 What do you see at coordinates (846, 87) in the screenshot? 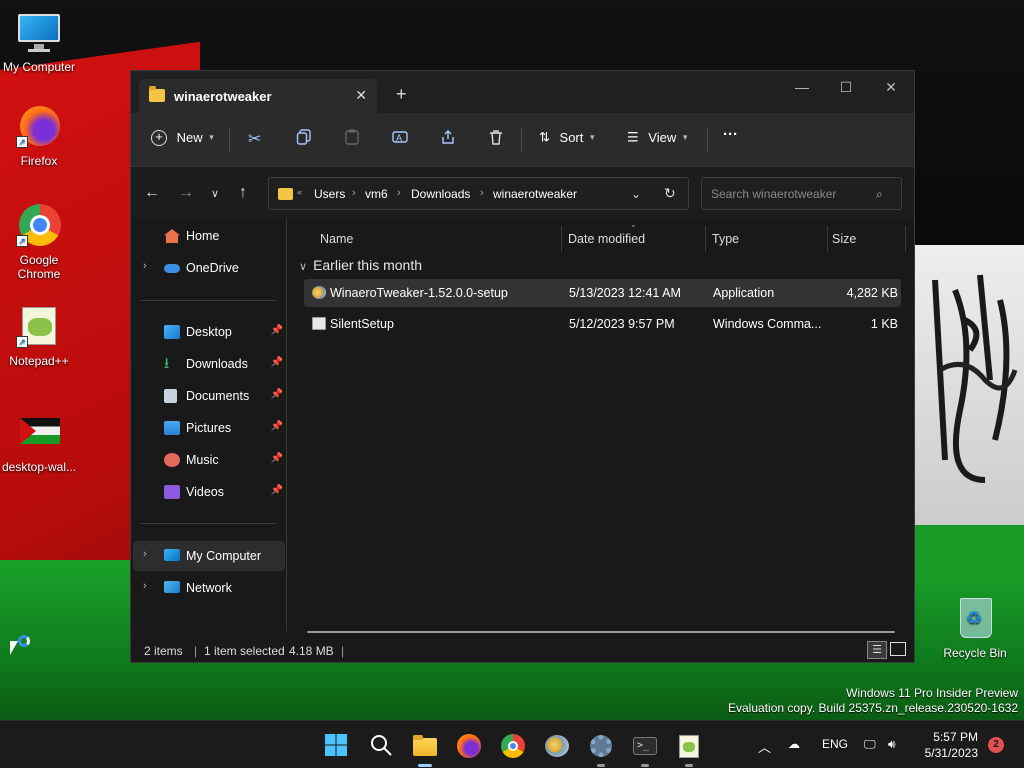
I see `maximize-button: ☐` at bounding box center [846, 87].